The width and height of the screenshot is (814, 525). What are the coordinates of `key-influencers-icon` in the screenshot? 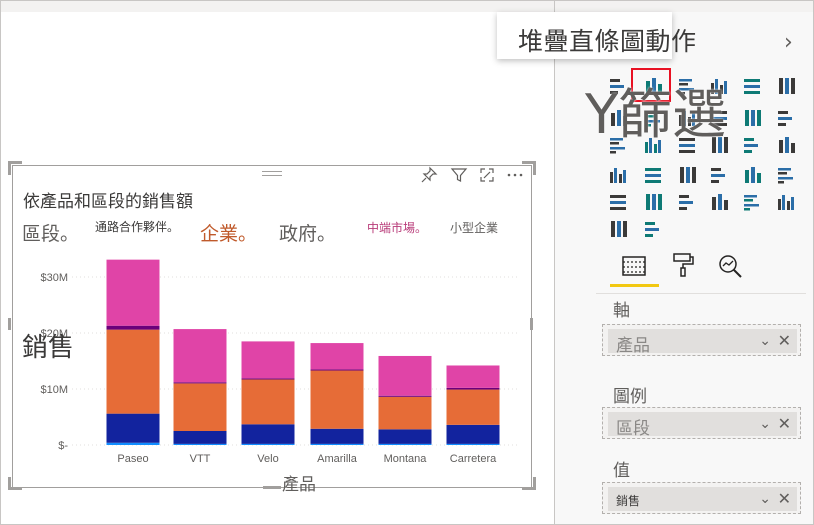 It's located at (719, 202).